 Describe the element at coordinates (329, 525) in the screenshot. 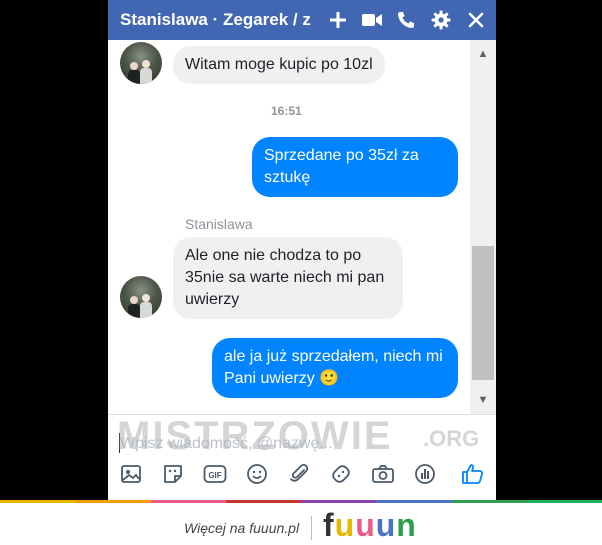

I see `logo-letter: f` at that location.